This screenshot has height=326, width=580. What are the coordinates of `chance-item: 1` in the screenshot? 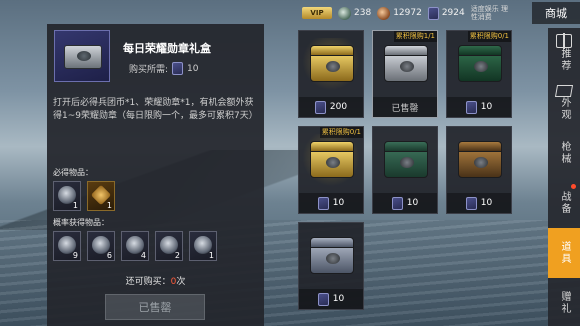 It's located at (203, 246).